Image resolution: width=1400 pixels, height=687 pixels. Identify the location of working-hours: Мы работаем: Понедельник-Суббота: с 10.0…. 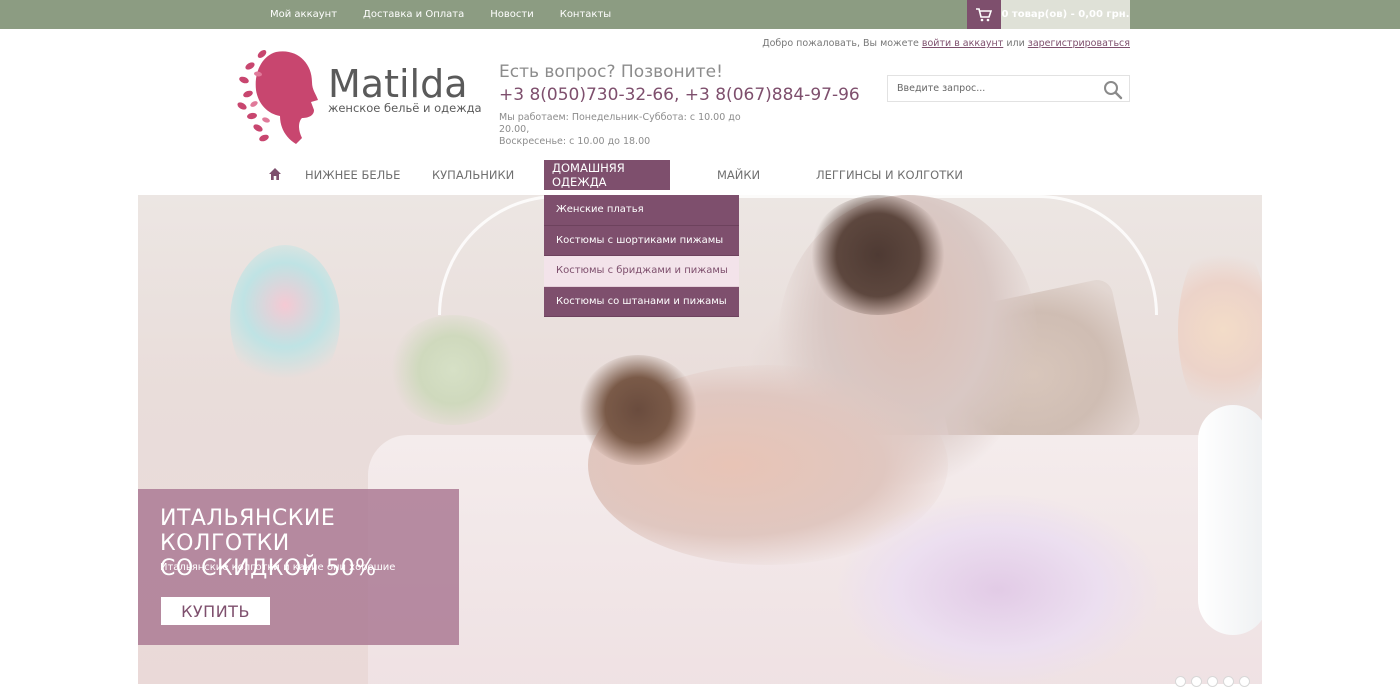
(629, 130).